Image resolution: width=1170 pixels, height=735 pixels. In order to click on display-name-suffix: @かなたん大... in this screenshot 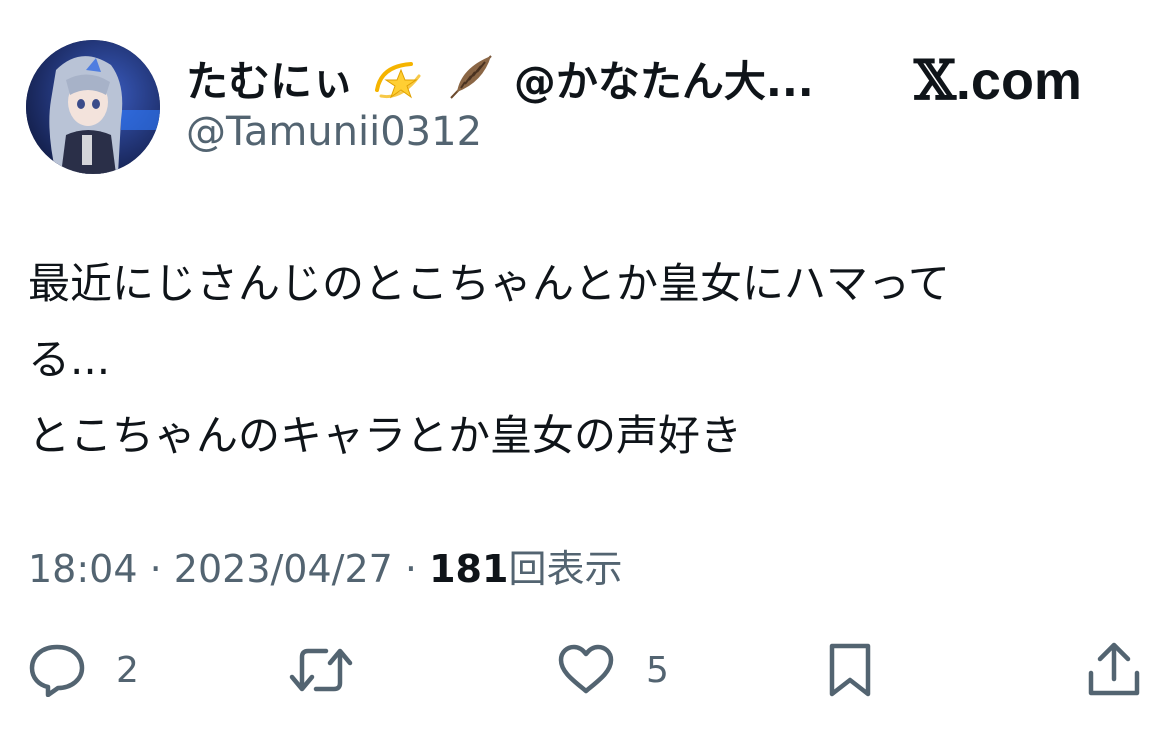, I will do `click(663, 81)`.